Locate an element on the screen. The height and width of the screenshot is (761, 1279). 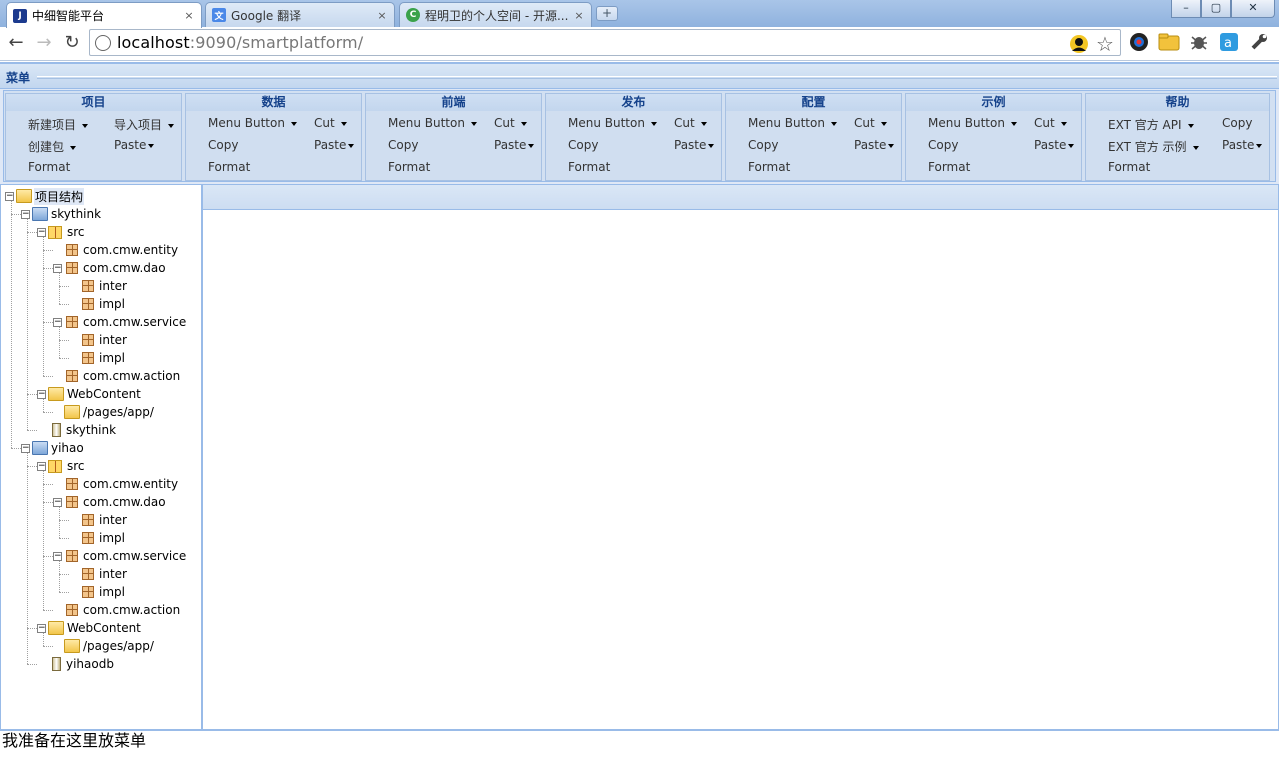
menu-button-label: Format is located at coordinates (229, 167).